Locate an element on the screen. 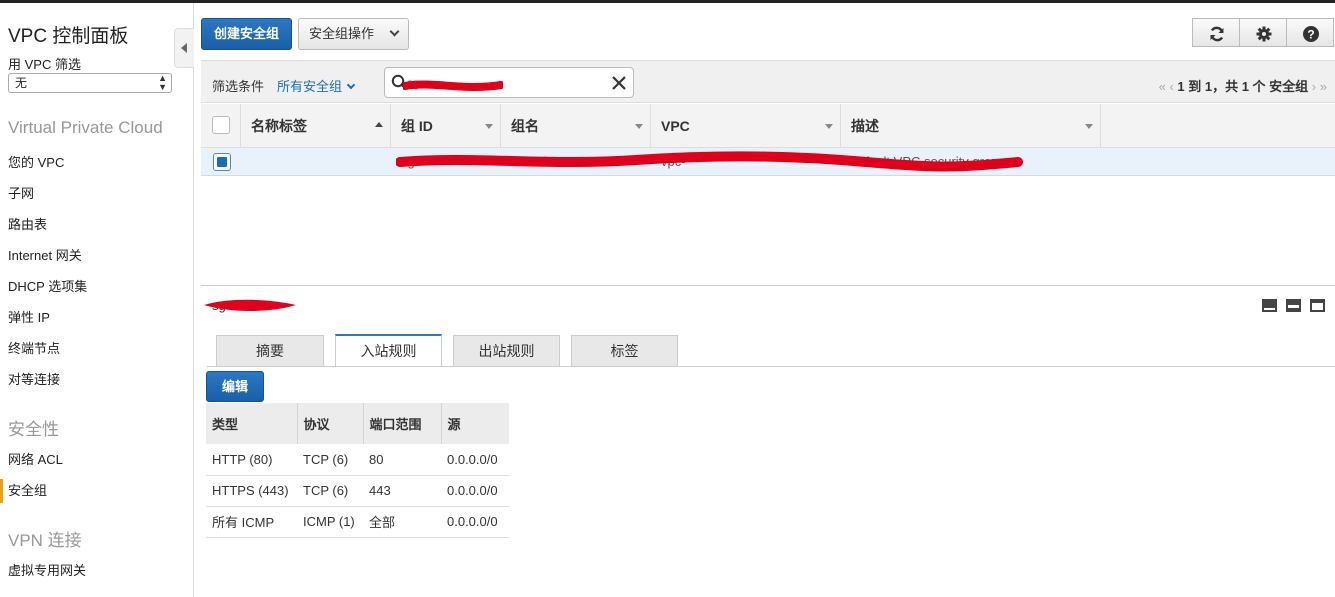  settings-button is located at coordinates (1263, 32).